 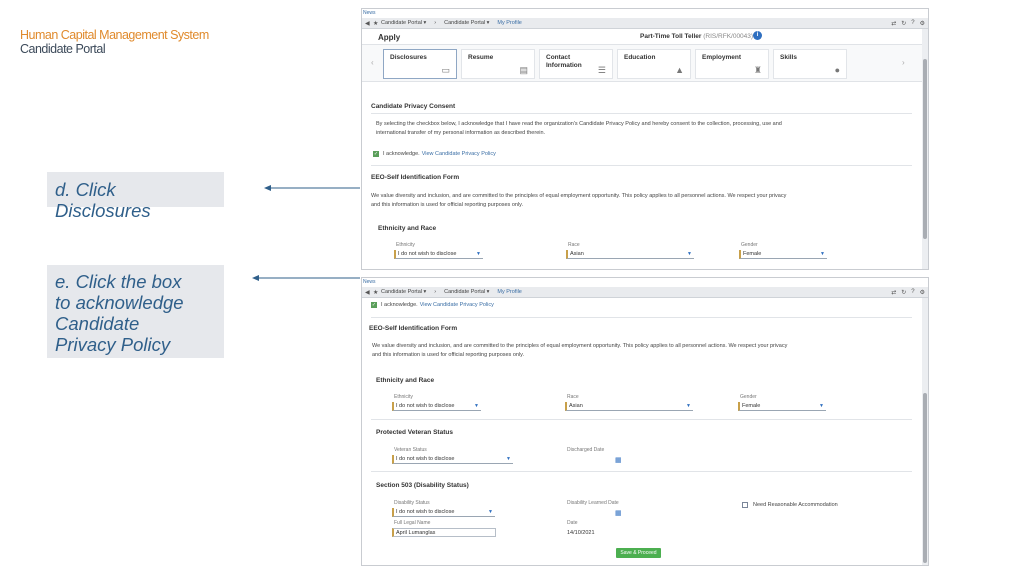 I want to click on tab-education: Education ▲, so click(x=654, y=64).